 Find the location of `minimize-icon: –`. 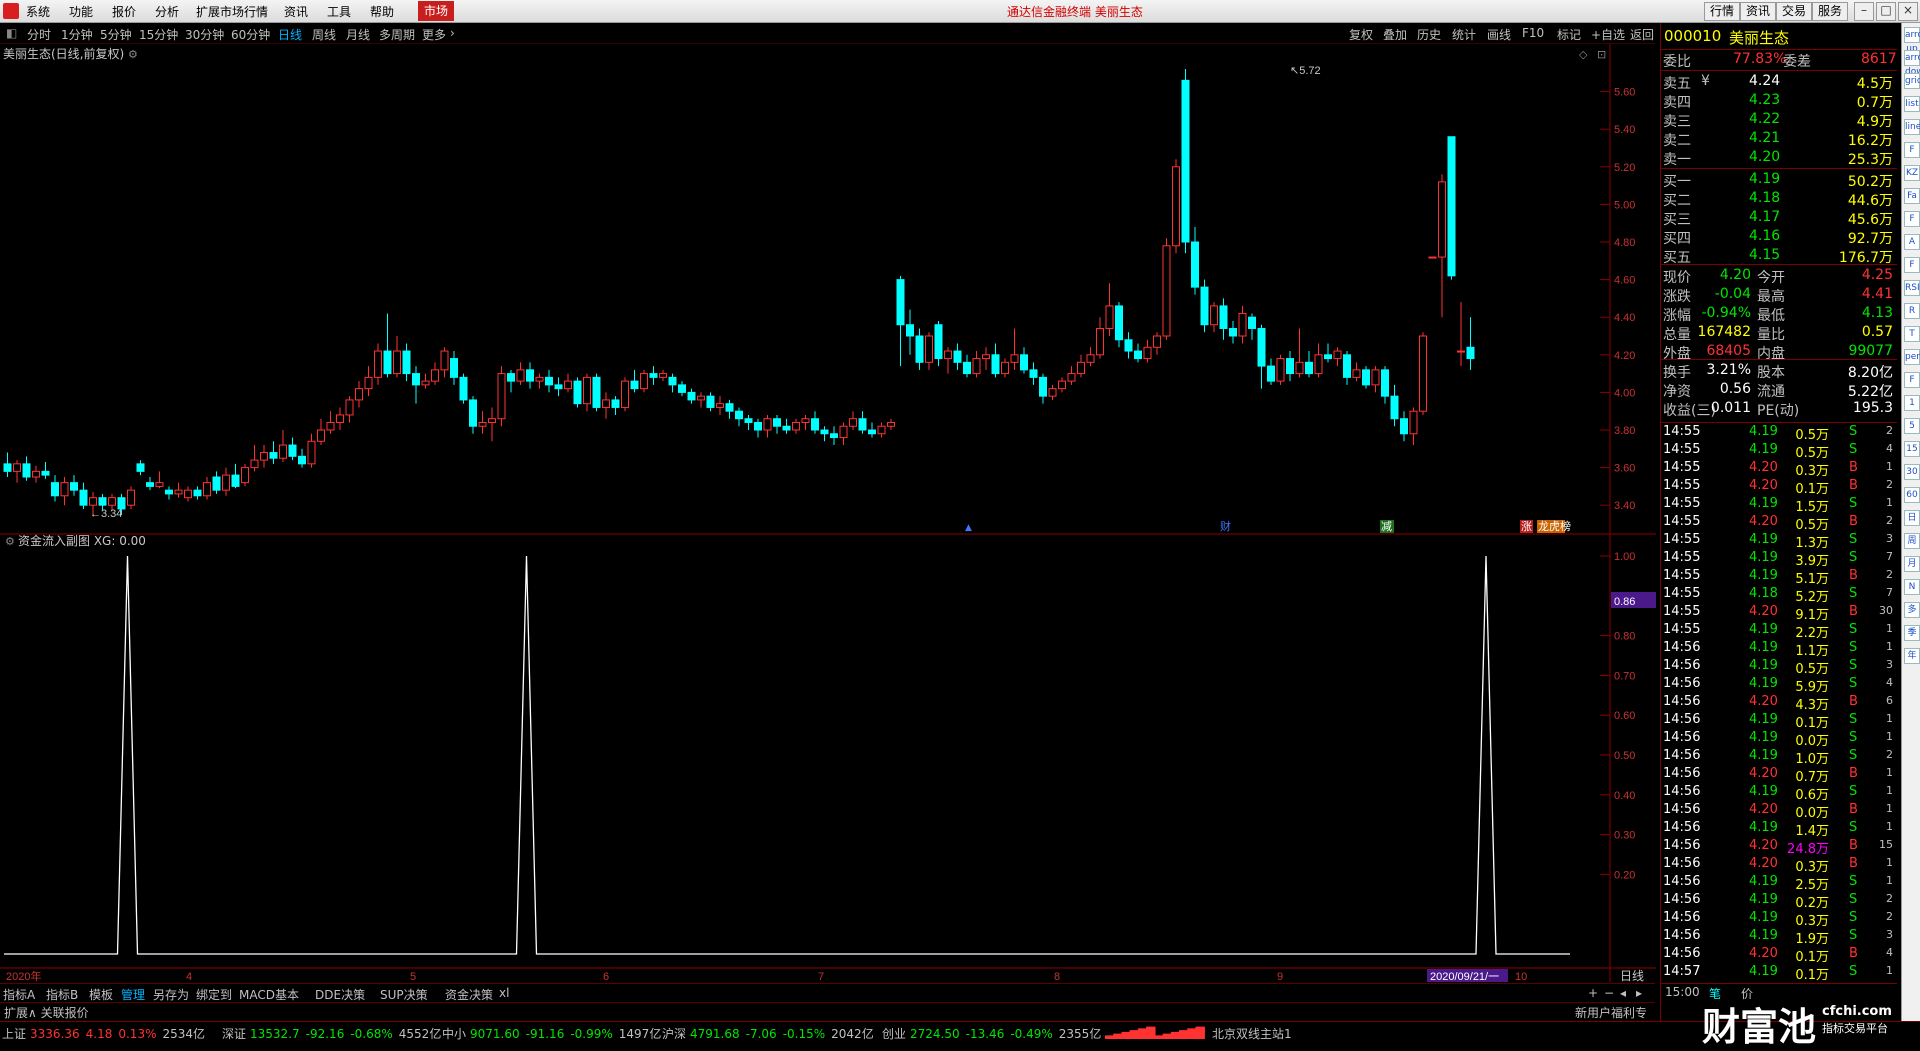

minimize-icon: – is located at coordinates (1864, 11).